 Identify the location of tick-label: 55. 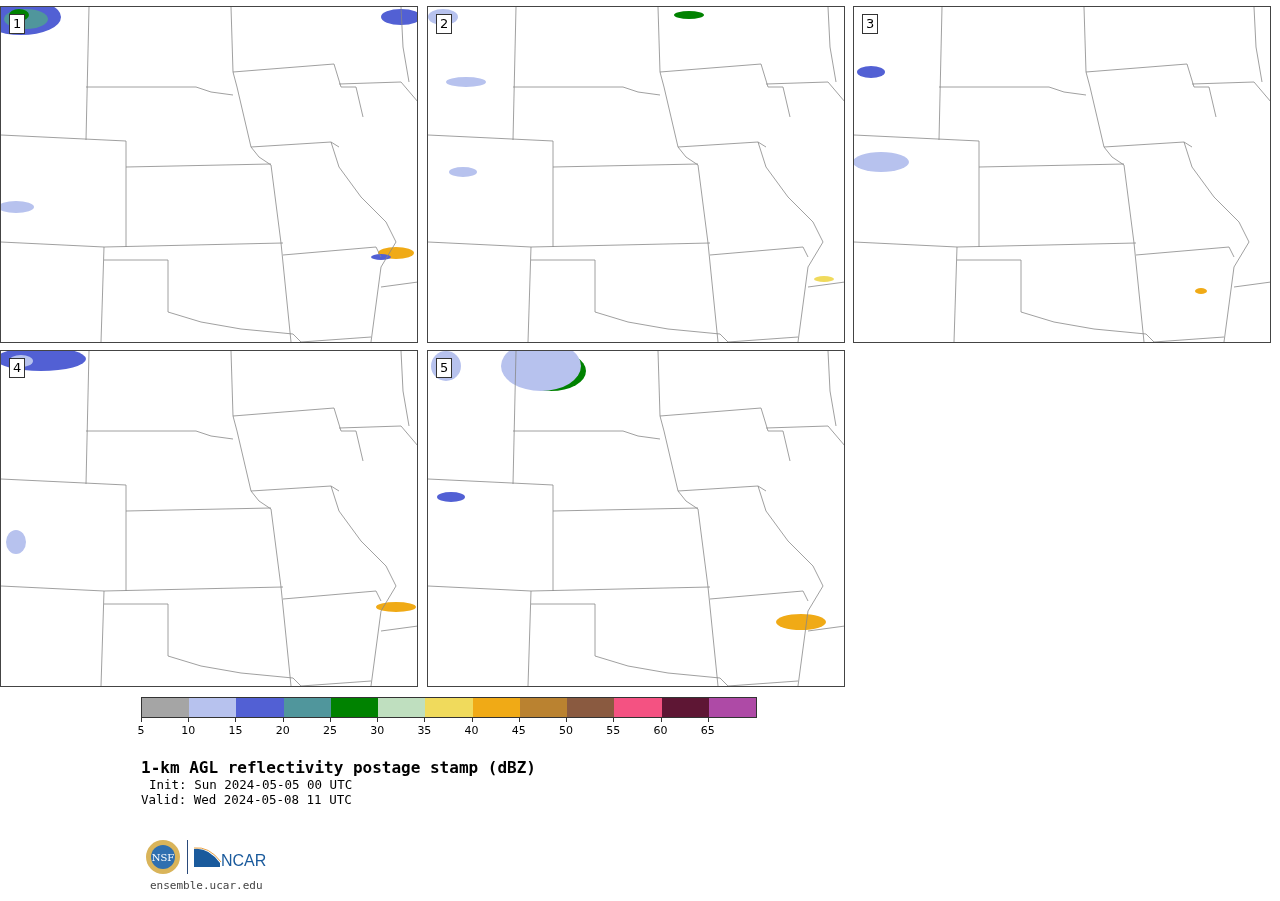
(613, 730).